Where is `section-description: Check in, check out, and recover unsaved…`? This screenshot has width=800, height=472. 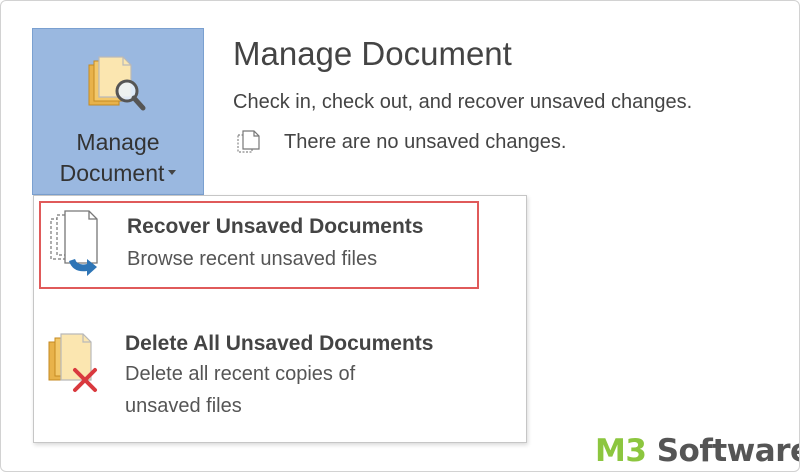 section-description: Check in, check out, and recover unsaved… is located at coordinates (463, 102).